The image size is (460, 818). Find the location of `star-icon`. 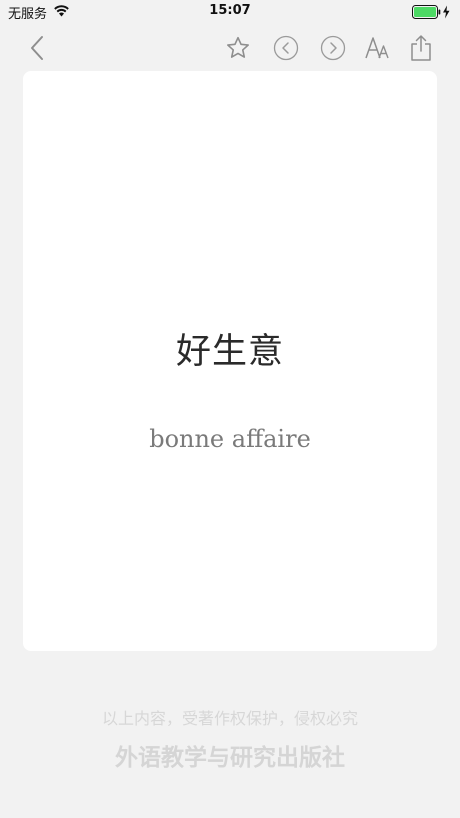

star-icon is located at coordinates (238, 47).